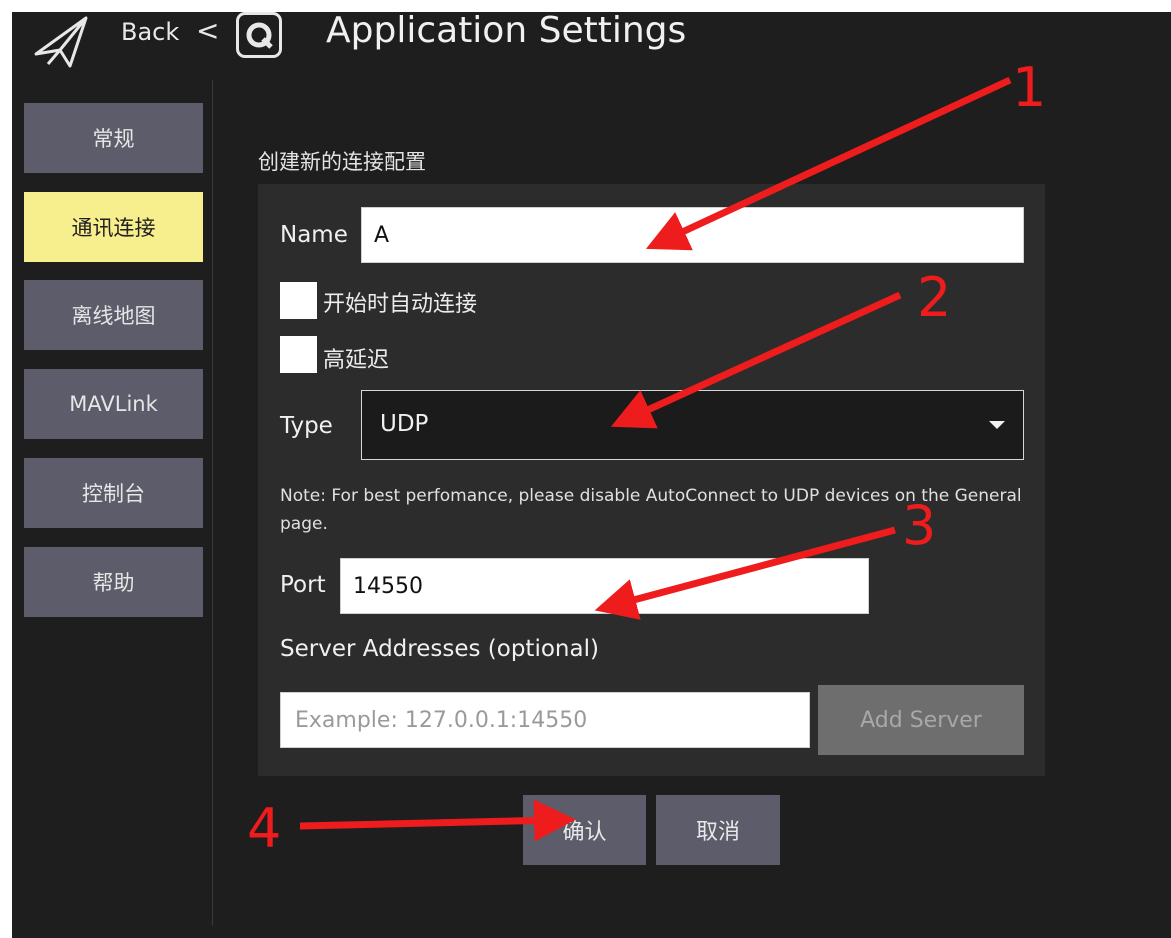 Image resolution: width=1171 pixels, height=938 pixels. I want to click on back-chevron: <, so click(207, 30).